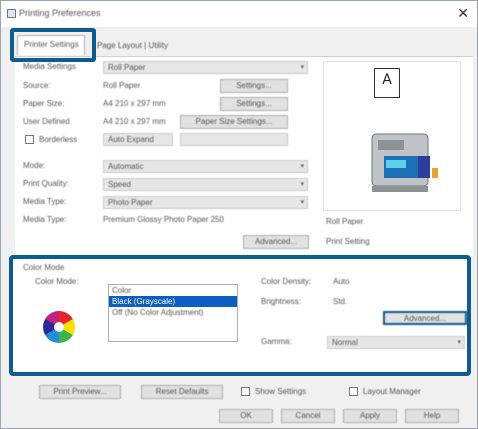 The image size is (478, 429). What do you see at coordinates (49, 66) in the screenshot?
I see `media-settings-label: Media Settings` at bounding box center [49, 66].